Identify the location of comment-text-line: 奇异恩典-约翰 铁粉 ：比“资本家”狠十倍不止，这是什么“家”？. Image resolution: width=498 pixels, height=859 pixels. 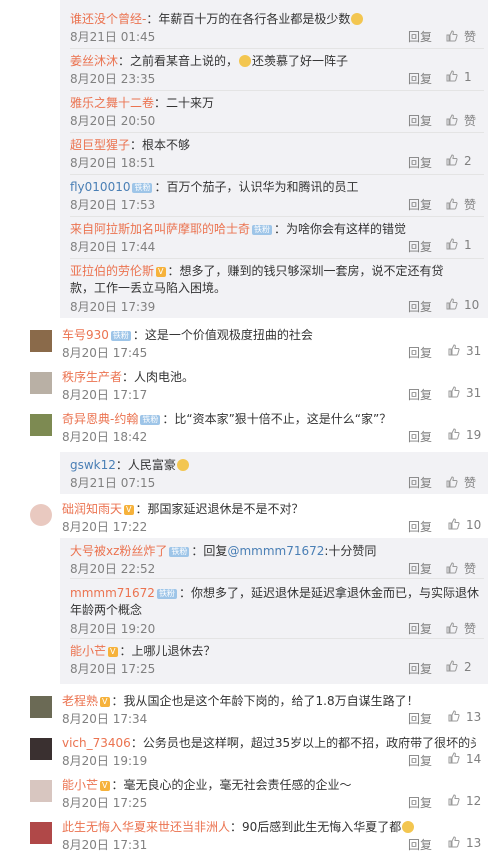
(269, 418).